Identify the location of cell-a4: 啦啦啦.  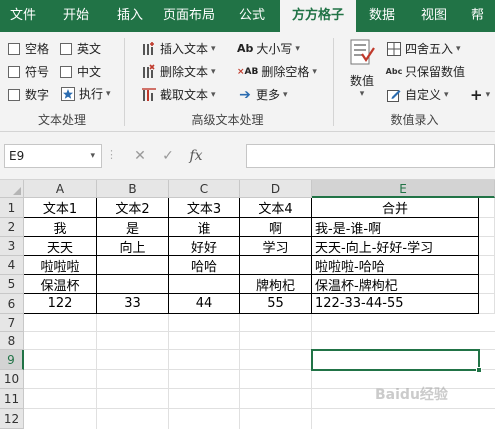
(60, 265).